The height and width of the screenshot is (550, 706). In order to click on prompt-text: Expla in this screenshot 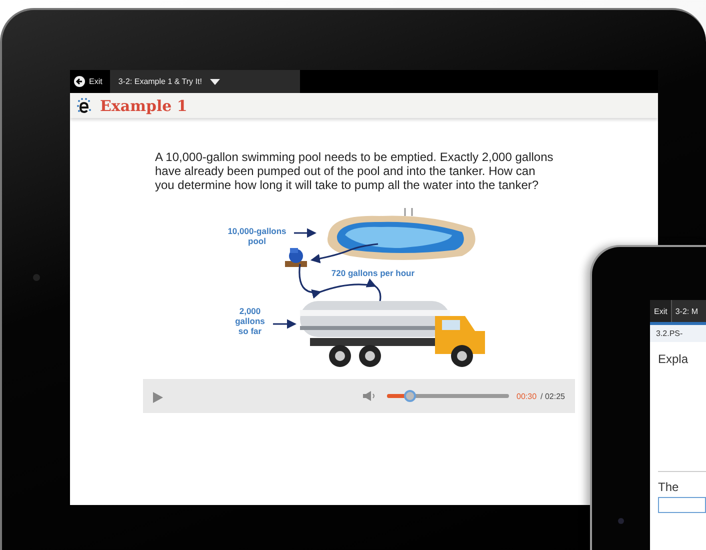, I will do `click(674, 359)`.